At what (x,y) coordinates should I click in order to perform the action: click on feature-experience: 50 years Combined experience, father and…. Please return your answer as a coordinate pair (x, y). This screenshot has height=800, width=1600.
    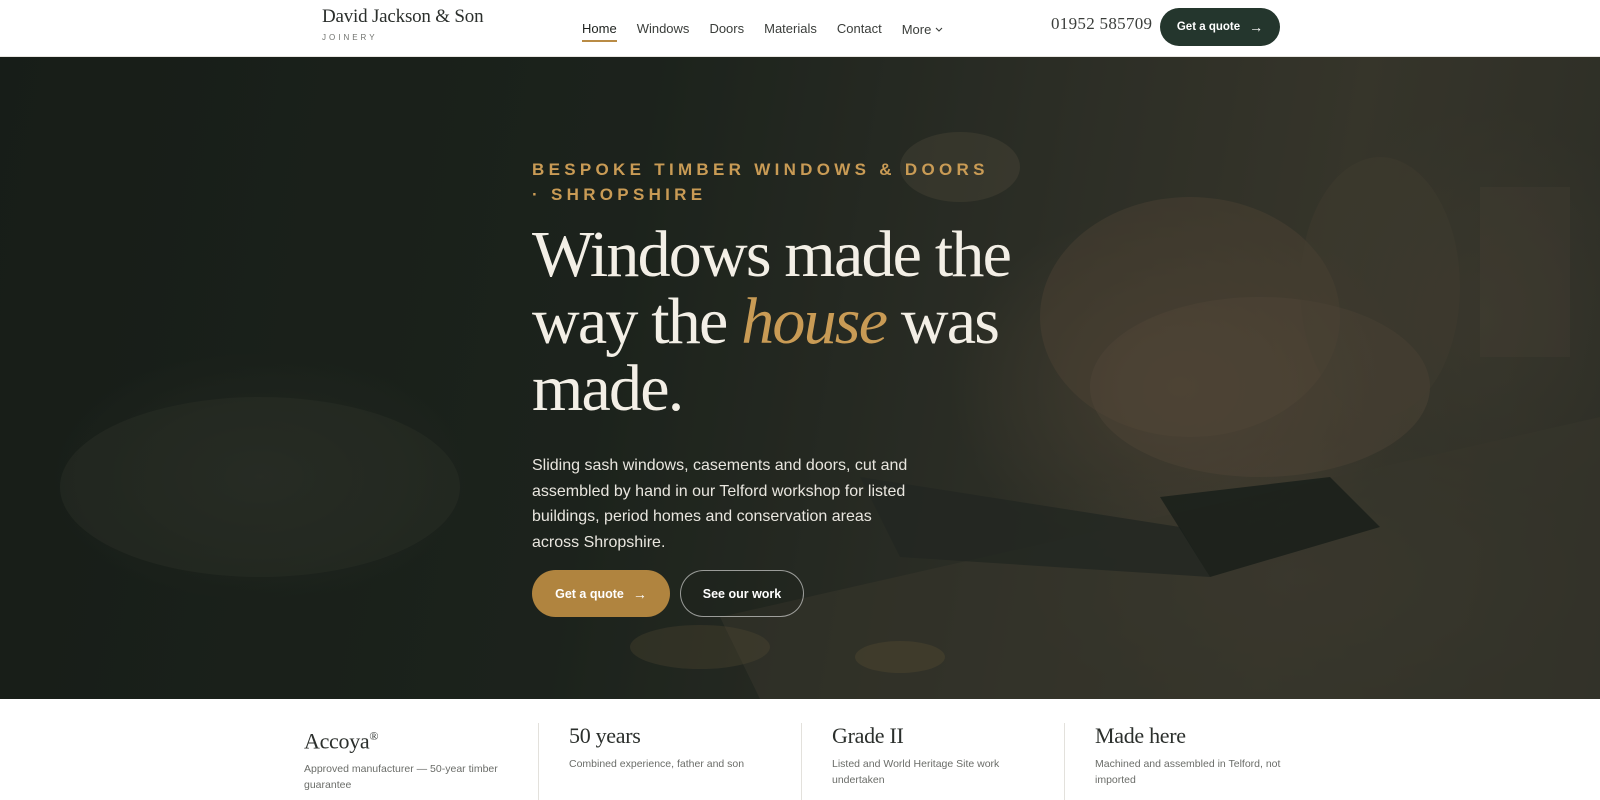
    Looking at the image, I should click on (669, 761).